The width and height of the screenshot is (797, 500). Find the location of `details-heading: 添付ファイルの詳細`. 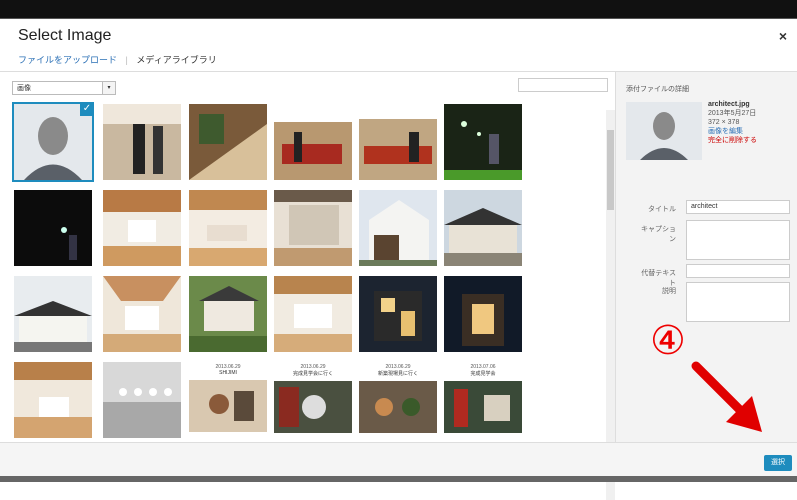

details-heading: 添付ファイルの詳細 is located at coordinates (657, 89).